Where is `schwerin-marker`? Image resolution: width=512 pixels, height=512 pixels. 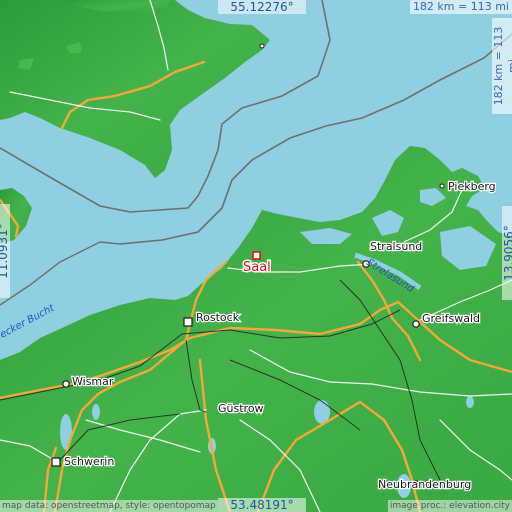 schwerin-marker is located at coordinates (56, 462).